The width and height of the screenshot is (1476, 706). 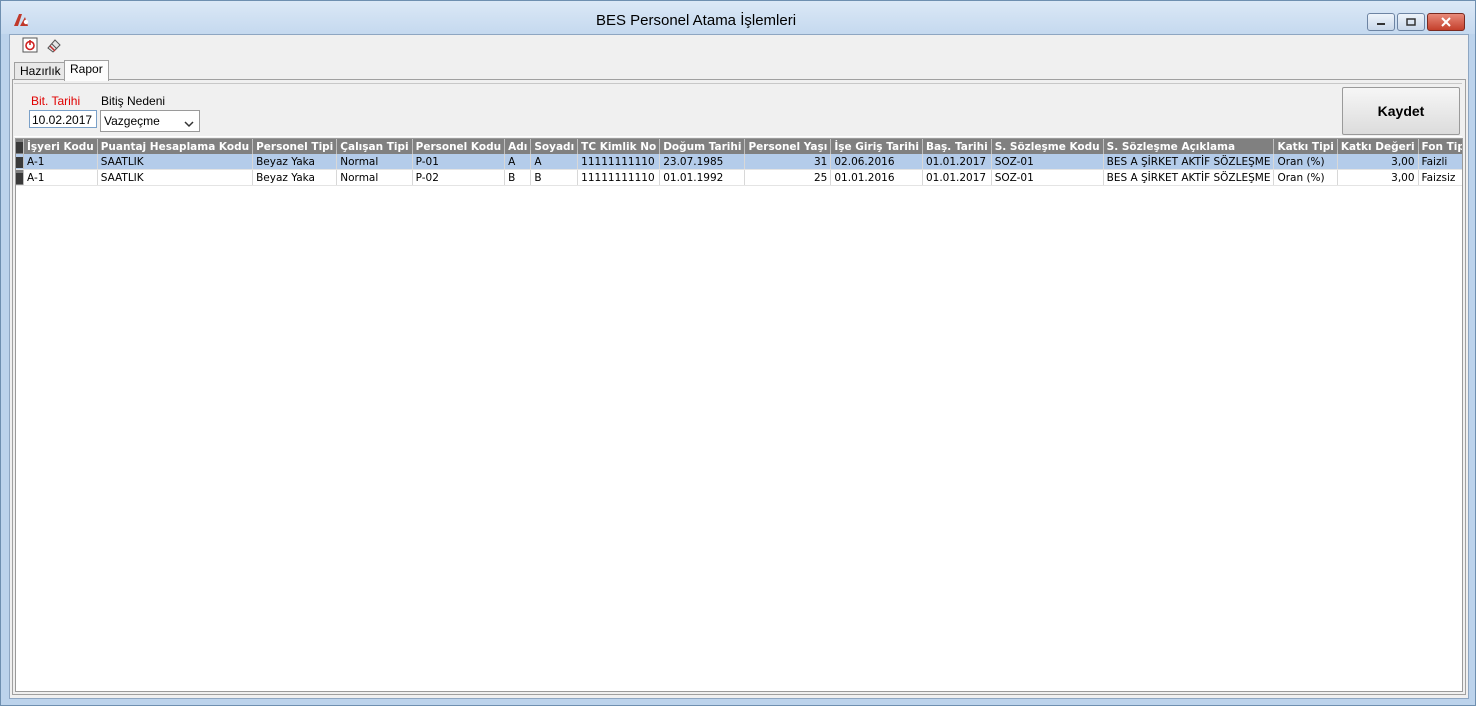 What do you see at coordinates (20, 146) in the screenshot?
I see `row-indicator-header` at bounding box center [20, 146].